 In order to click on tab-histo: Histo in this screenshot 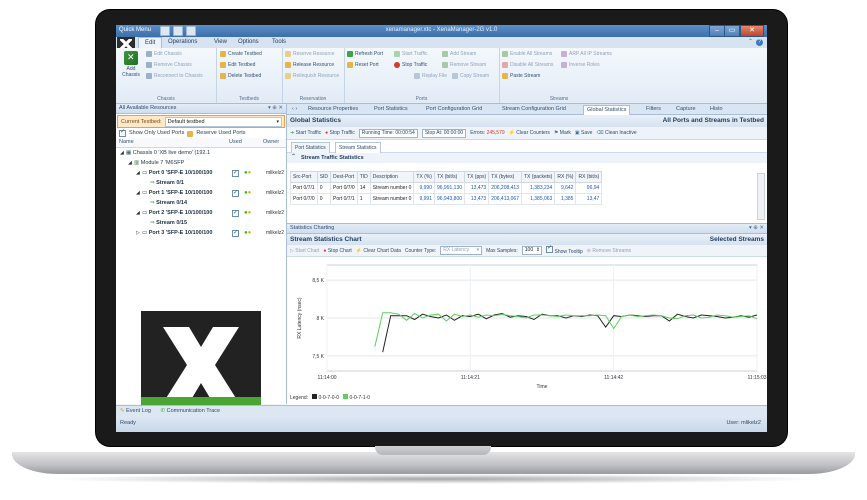, I will do `click(716, 109)`.